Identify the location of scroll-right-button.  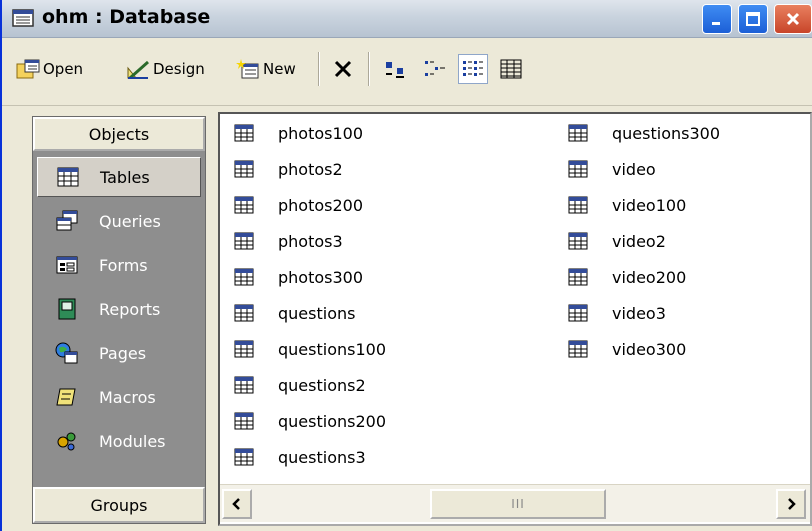
(791, 504).